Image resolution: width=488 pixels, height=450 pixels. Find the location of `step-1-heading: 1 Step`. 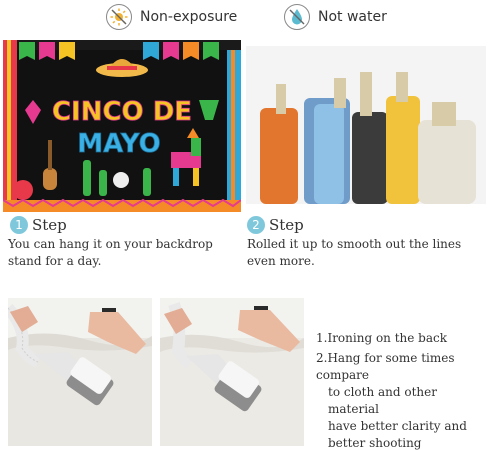

step-1-heading: 1 Step is located at coordinates (38, 225).